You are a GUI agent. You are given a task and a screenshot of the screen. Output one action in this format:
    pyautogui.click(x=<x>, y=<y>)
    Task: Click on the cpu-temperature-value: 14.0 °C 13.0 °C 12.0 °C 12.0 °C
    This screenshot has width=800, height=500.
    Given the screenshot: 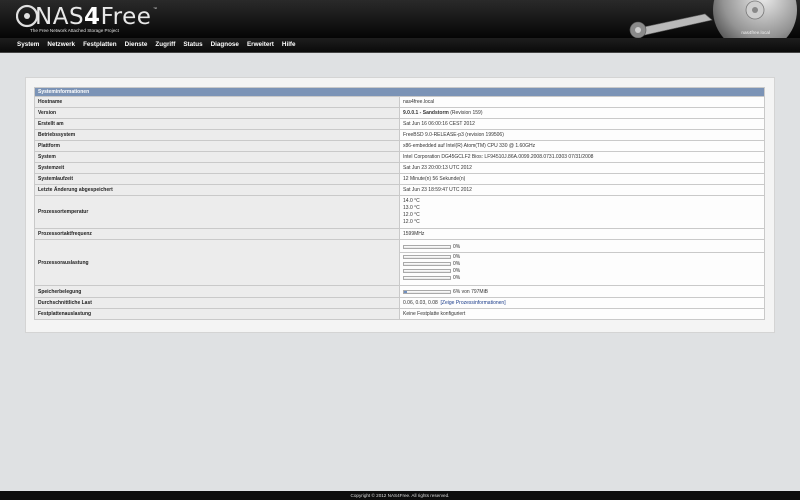 What is the action you would take?
    pyautogui.click(x=582, y=212)
    